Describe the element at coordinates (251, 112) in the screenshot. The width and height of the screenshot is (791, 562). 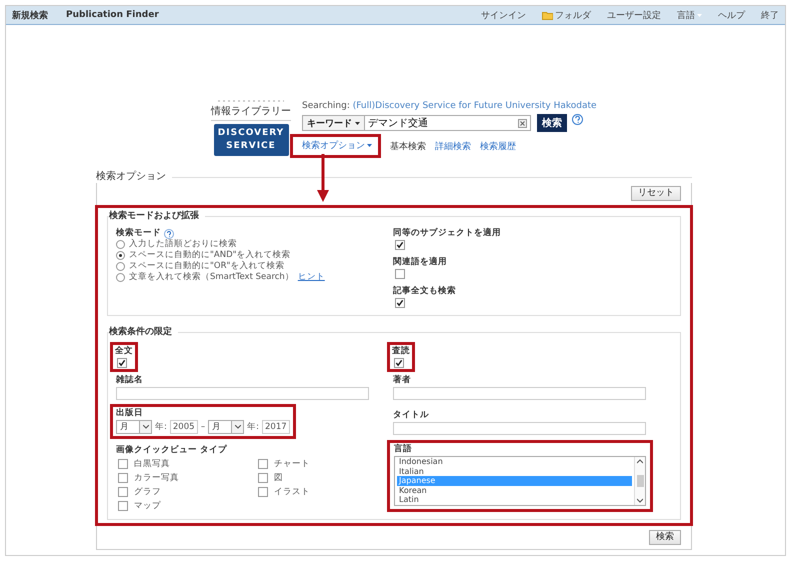
I see `library-name: 情報ライブラリー` at that location.